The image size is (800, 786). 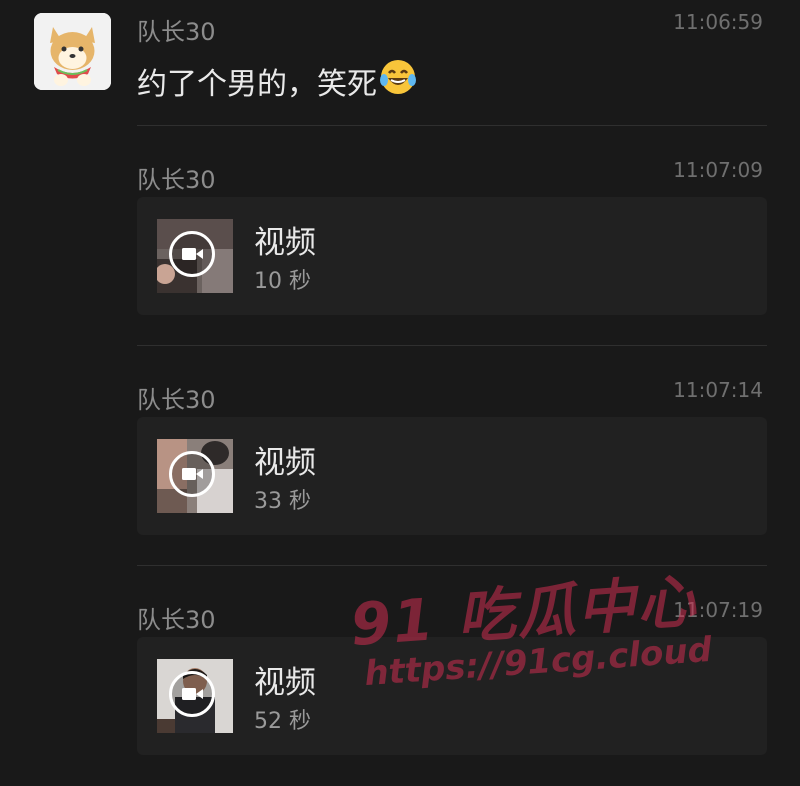 I want to click on shiba-dog-avatar-icon, so click(x=72, y=51).